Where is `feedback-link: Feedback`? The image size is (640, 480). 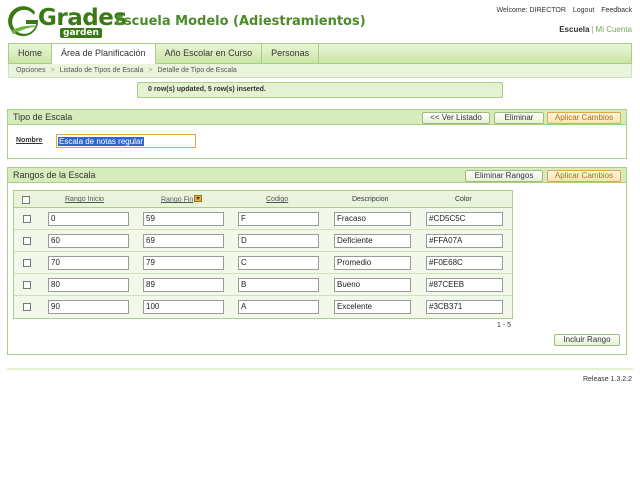 feedback-link: Feedback is located at coordinates (616, 10).